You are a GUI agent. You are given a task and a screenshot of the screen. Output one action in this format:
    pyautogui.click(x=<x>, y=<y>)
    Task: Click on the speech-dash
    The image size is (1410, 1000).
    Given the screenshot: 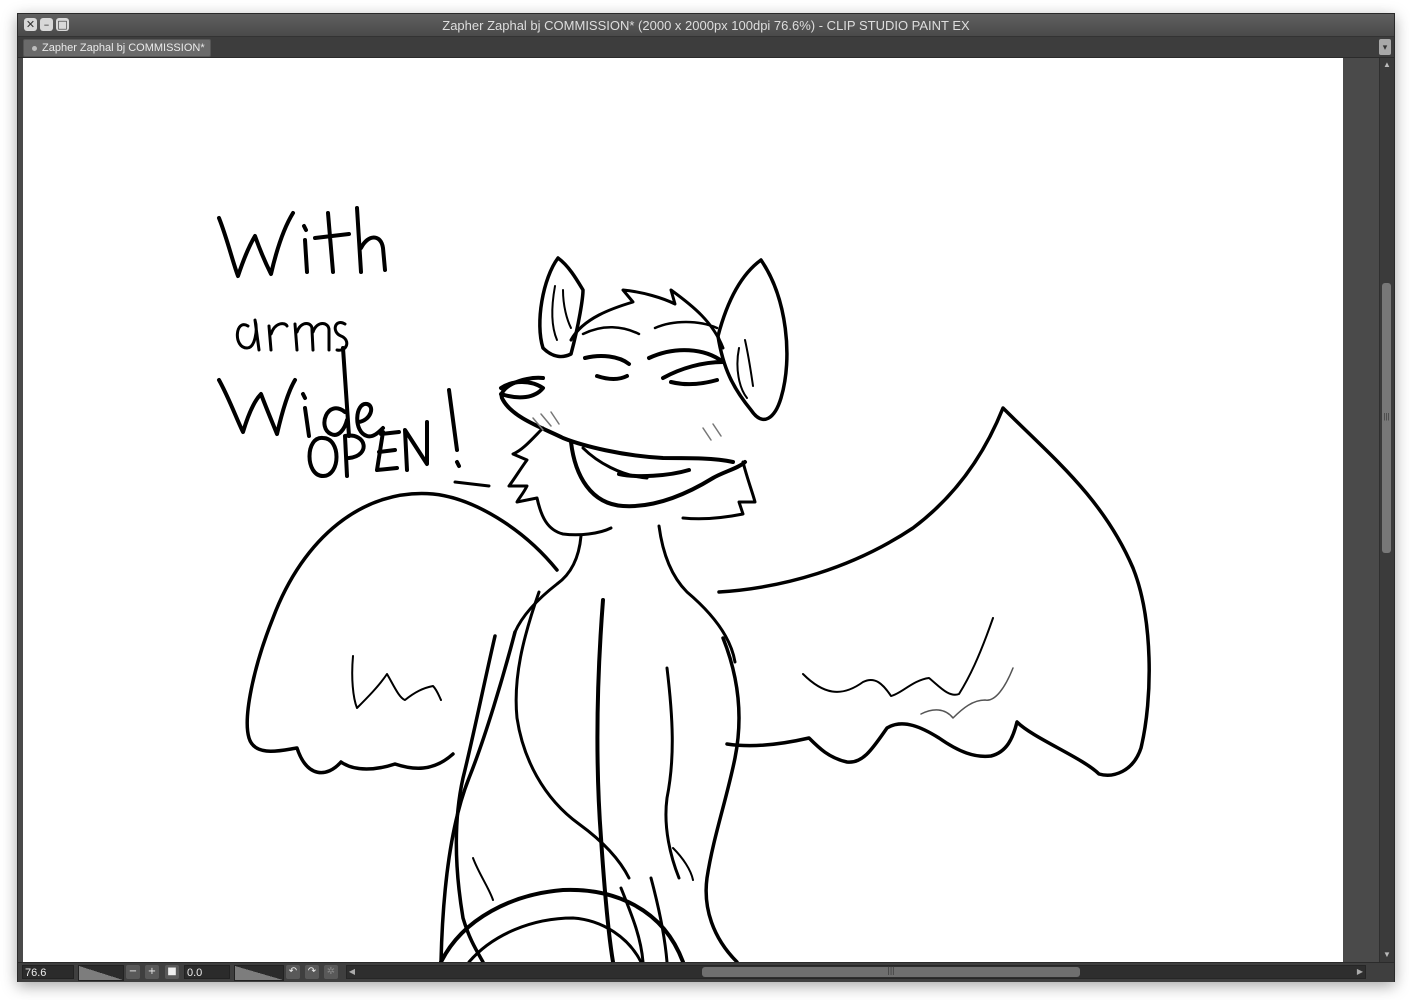 What is the action you would take?
    pyautogui.click(x=472, y=484)
    